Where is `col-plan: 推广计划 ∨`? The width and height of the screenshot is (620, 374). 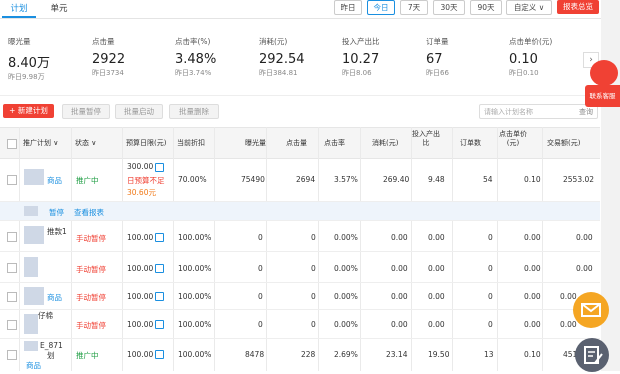
col-plan: 推广计划 ∨ is located at coordinates (40, 143).